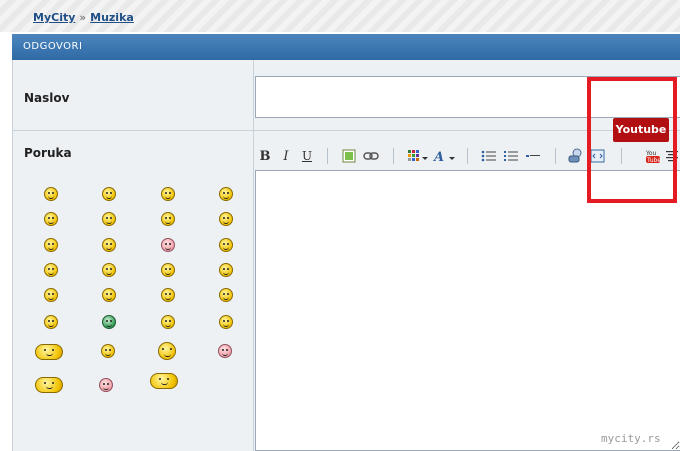 This screenshot has height=451, width=680. I want to click on breadcrumb: MyCity » Muzika, so click(83, 17).